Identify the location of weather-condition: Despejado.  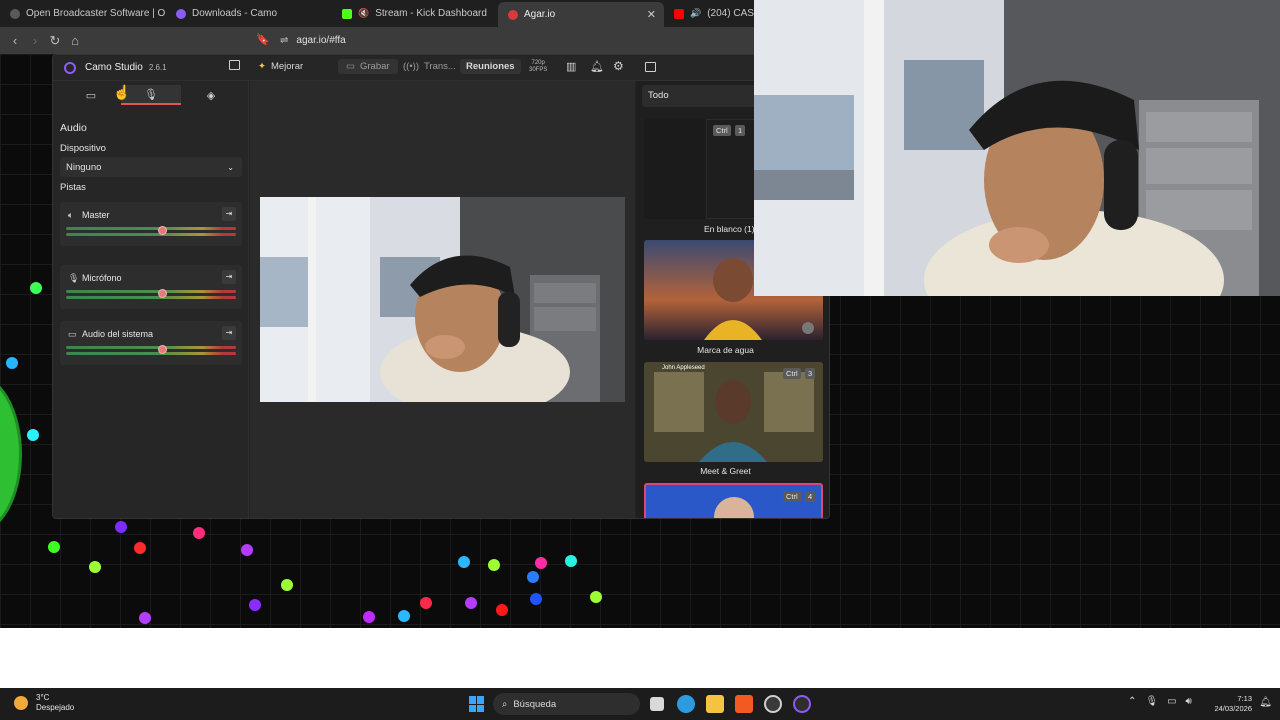
(55, 707).